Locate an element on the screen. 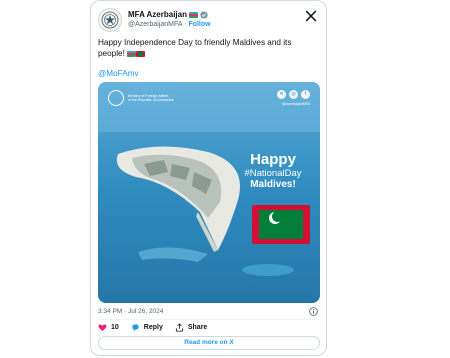  author-name-row: MFA Azerbaijan is located at coordinates (168, 14).